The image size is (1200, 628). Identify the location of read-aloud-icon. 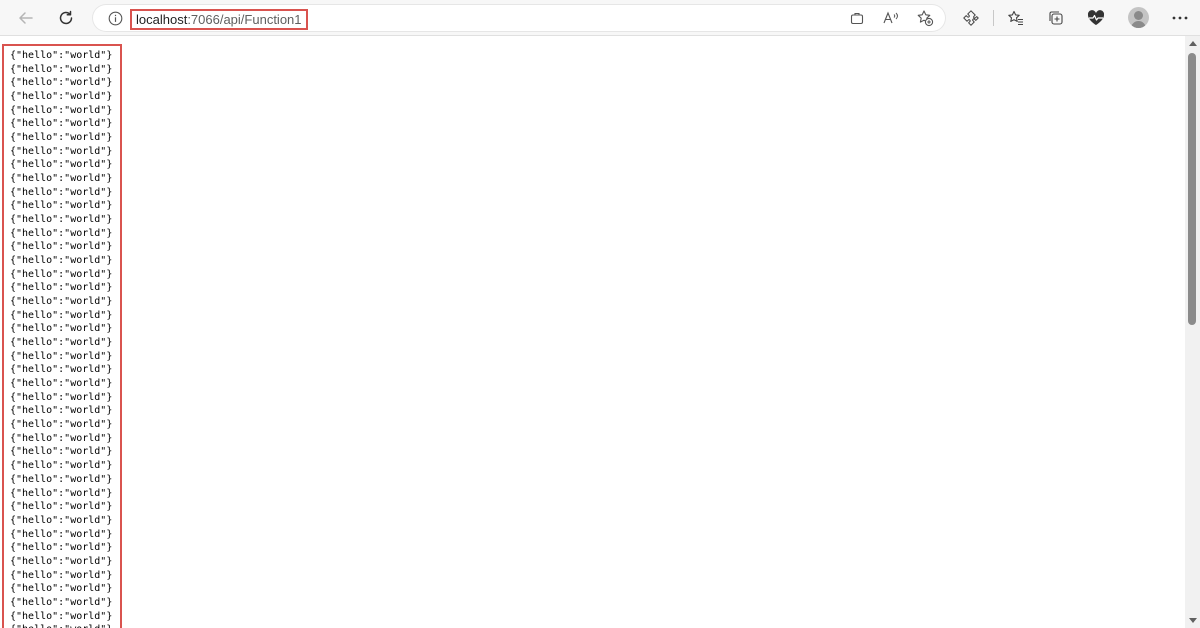
(891, 18).